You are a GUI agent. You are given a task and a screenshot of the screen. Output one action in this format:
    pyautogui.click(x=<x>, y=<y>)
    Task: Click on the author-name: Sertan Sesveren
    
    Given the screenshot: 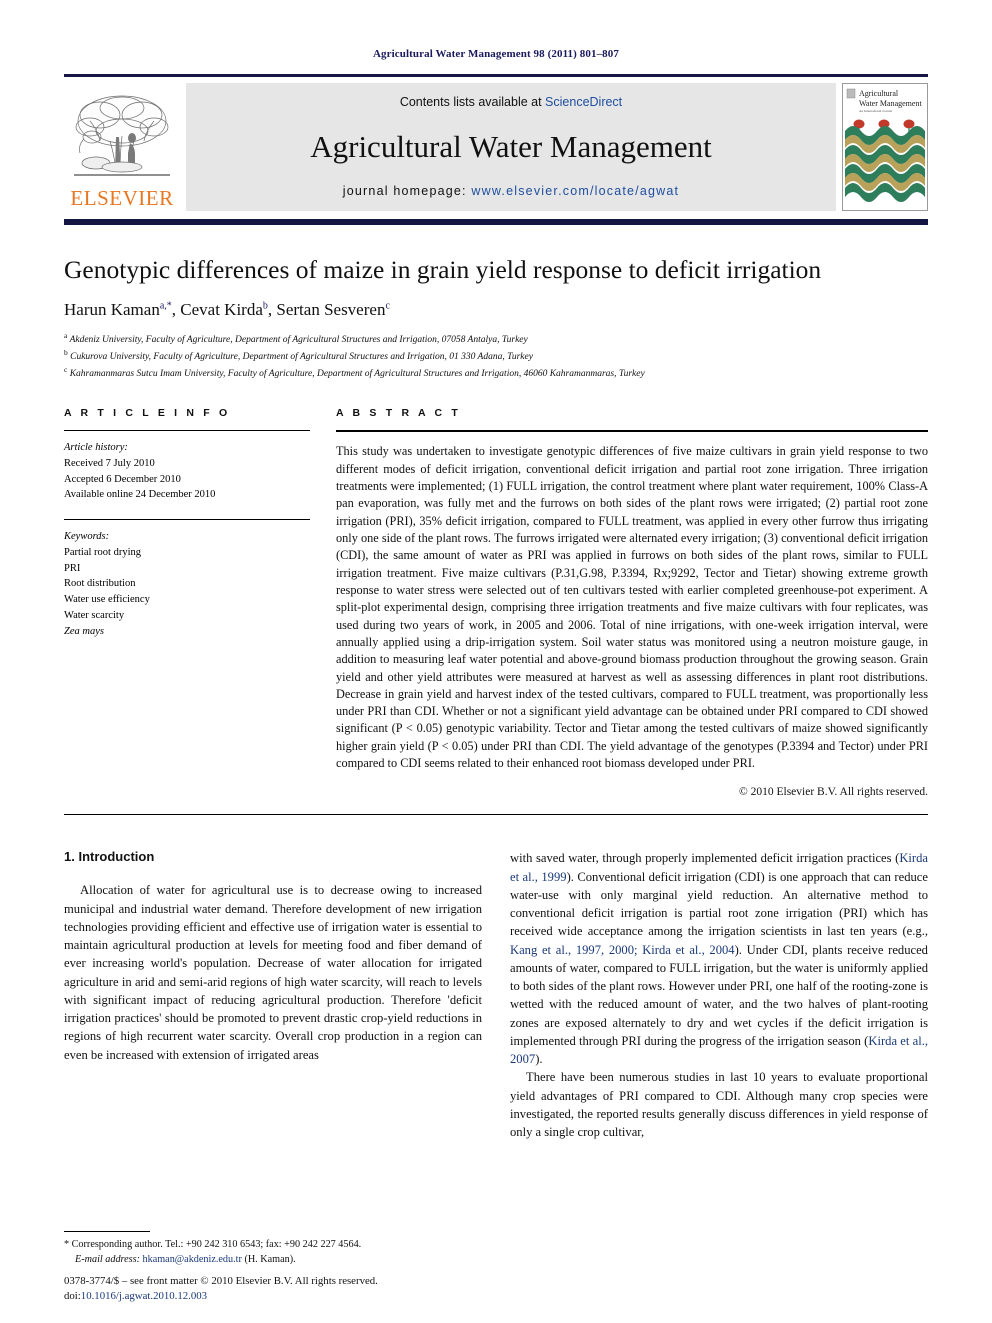 What is the action you would take?
    pyautogui.click(x=330, y=309)
    